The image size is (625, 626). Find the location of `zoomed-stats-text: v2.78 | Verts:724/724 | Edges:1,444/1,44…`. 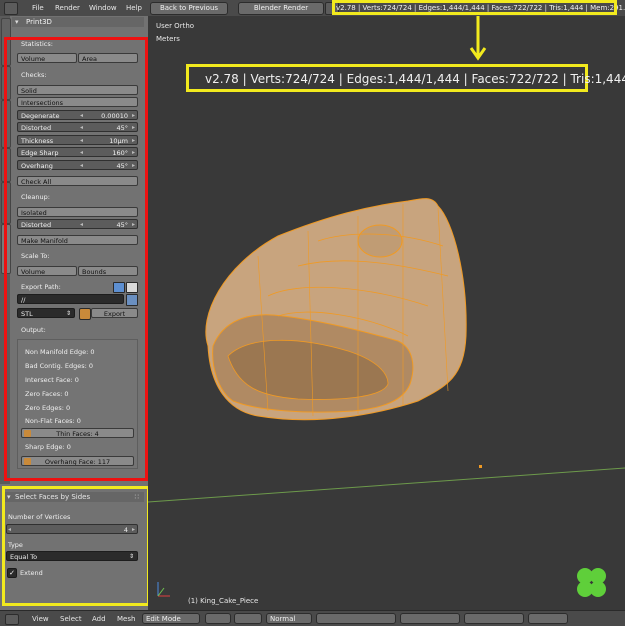

zoomed-stats-text: v2.78 | Verts:724/724 | Edges:1,444/1,44… is located at coordinates (415, 79).